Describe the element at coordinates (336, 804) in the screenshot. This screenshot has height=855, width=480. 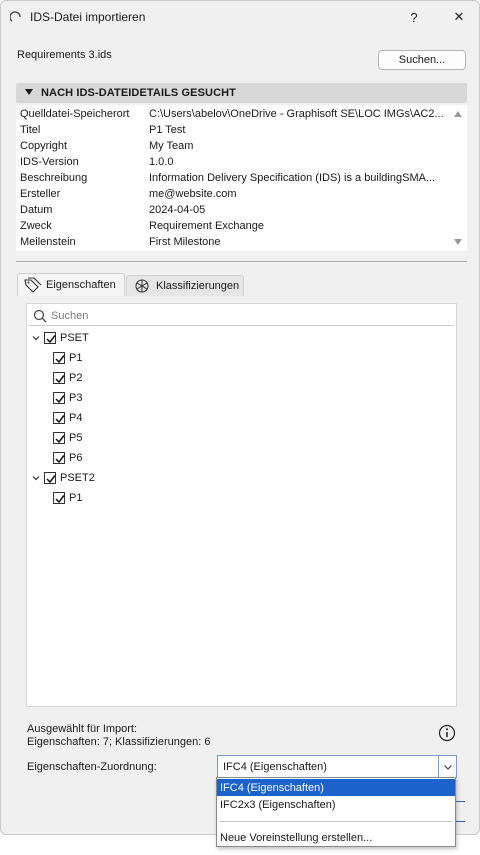
I see `dropdown-option: IFC2x3 (Eigenschaften)` at that location.